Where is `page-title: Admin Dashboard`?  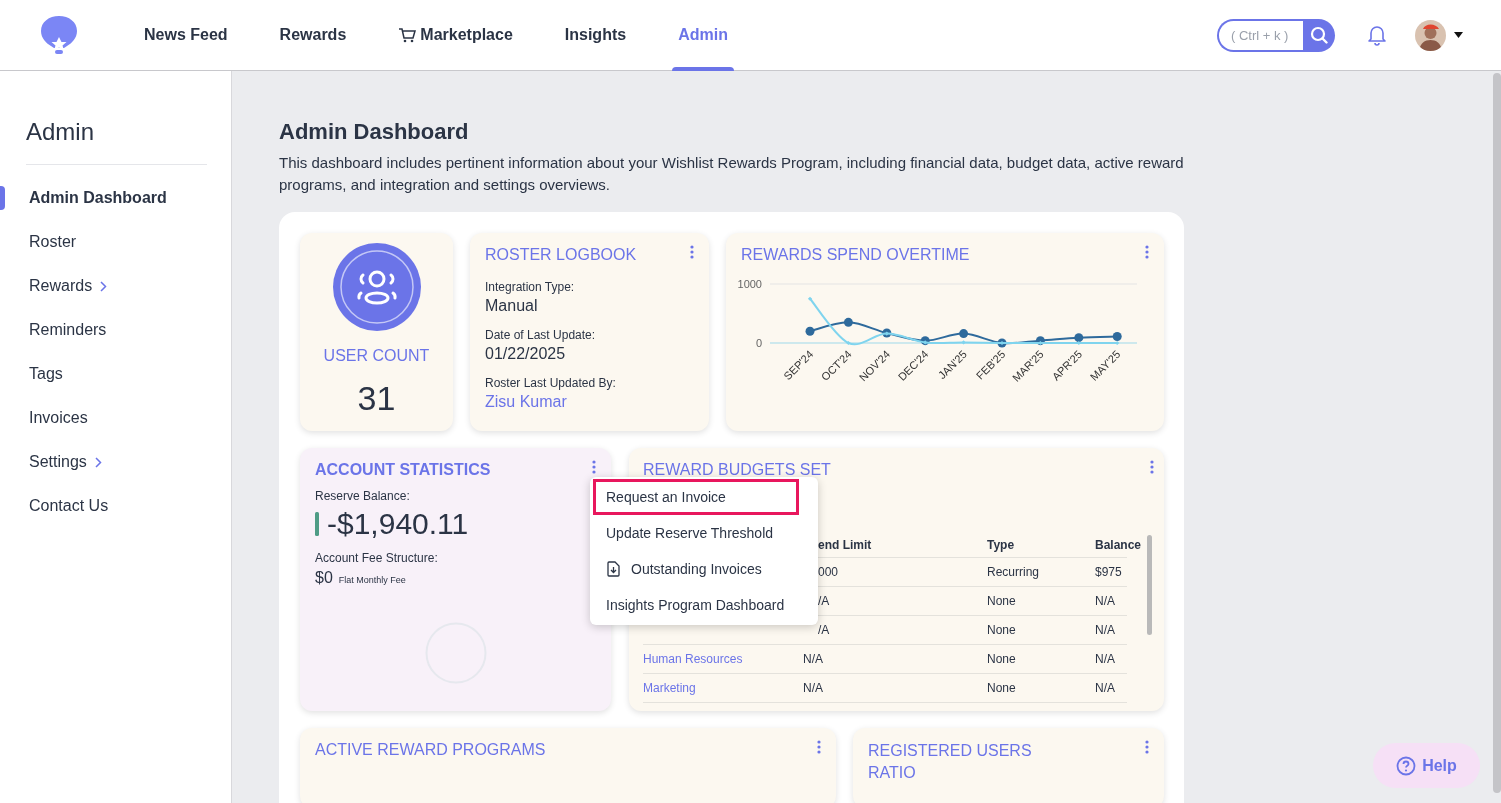
page-title: Admin Dashboard is located at coordinates (374, 132).